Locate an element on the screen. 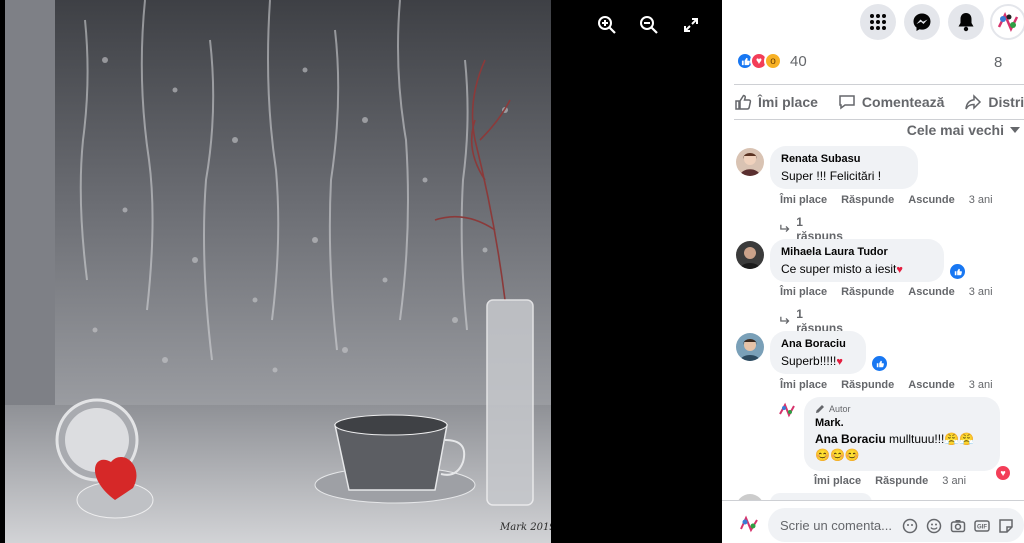  comment-author: Renata Subasu is located at coordinates (844, 159).